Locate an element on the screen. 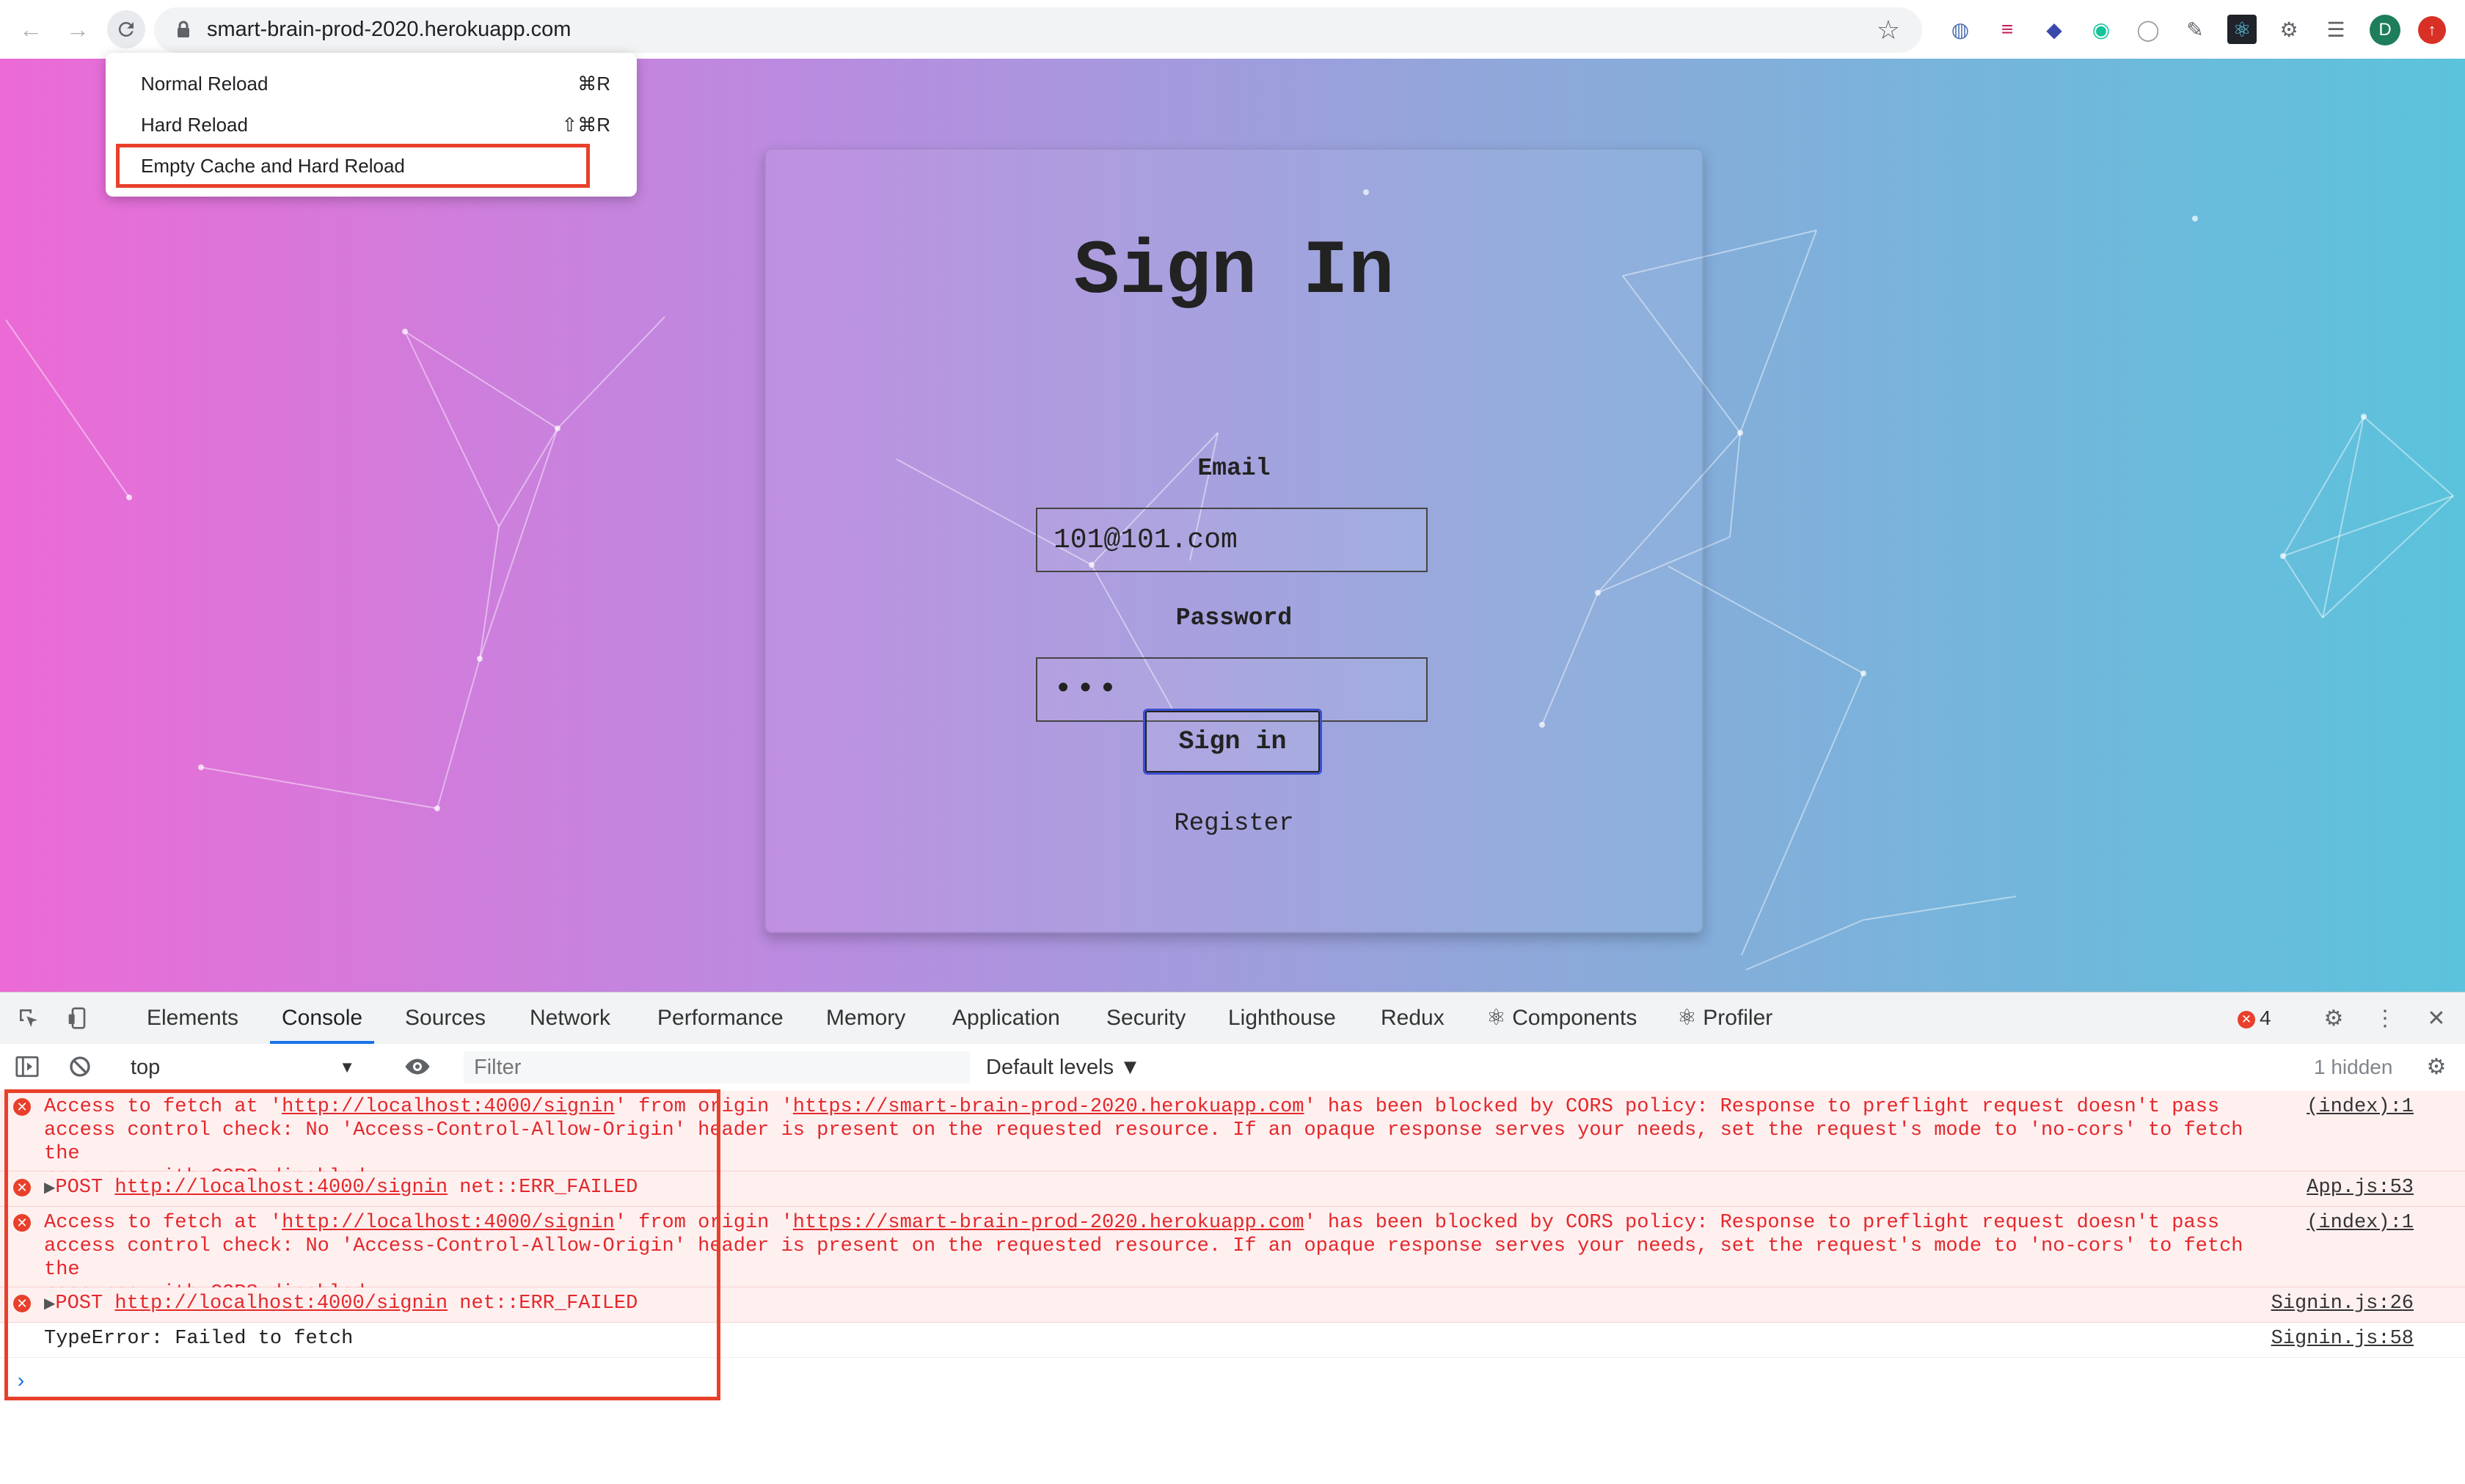 This screenshot has width=2465, height=1484. back-arrow-icon: ← is located at coordinates (31, 29).